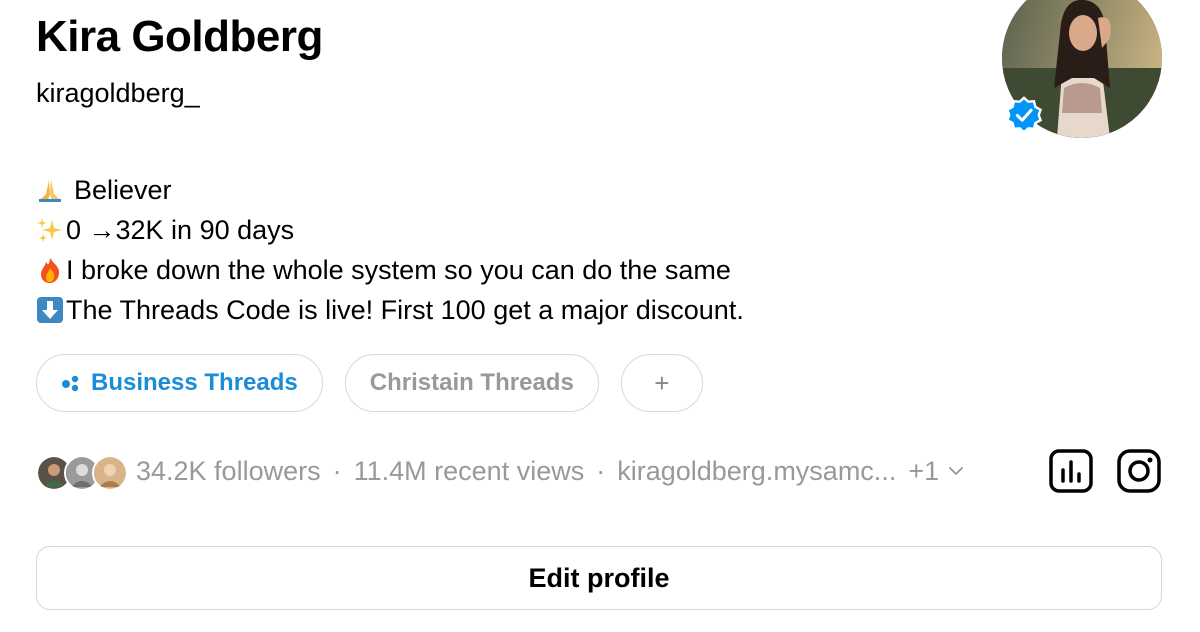 The image size is (1200, 632). Describe the element at coordinates (50, 310) in the screenshot. I see `down-arrow-emoji-icon` at that location.